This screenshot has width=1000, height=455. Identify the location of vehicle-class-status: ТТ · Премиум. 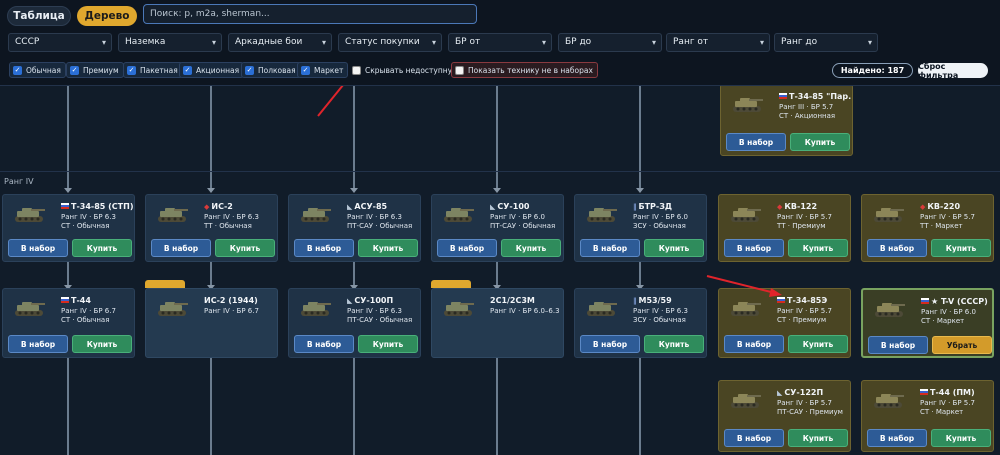
(801, 226).